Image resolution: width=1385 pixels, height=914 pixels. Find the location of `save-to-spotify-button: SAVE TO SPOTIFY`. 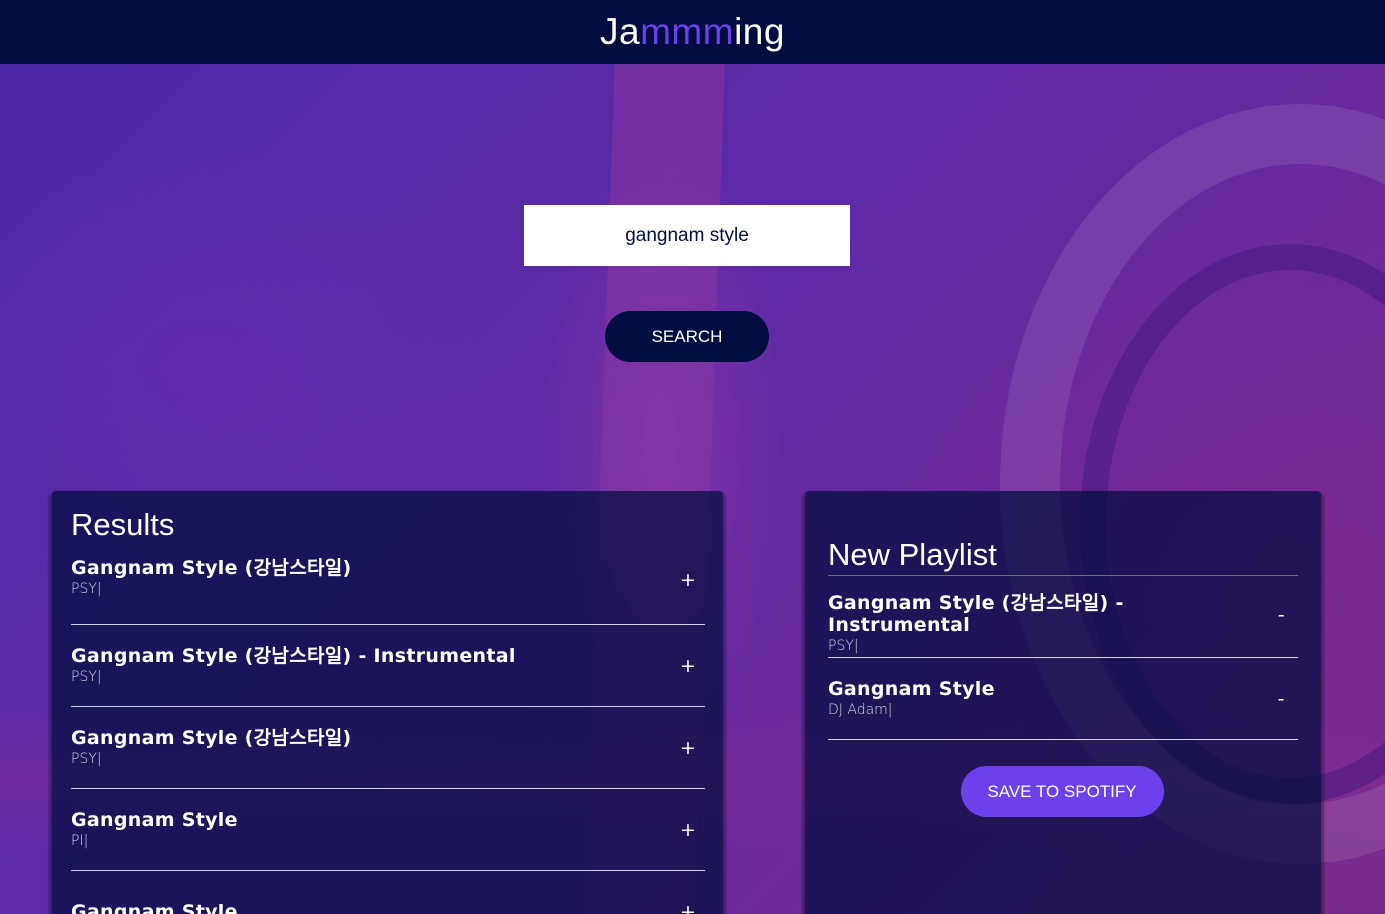

save-to-spotify-button: SAVE TO SPOTIFY is located at coordinates (1062, 791).